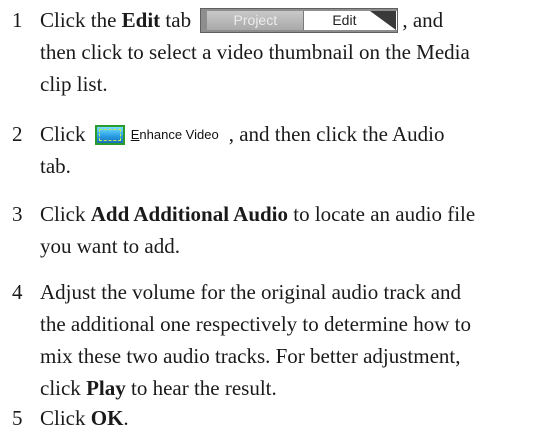 Image resolution: width=557 pixels, height=436 pixels. Describe the element at coordinates (17, 292) in the screenshot. I see `step-number: 4` at that location.